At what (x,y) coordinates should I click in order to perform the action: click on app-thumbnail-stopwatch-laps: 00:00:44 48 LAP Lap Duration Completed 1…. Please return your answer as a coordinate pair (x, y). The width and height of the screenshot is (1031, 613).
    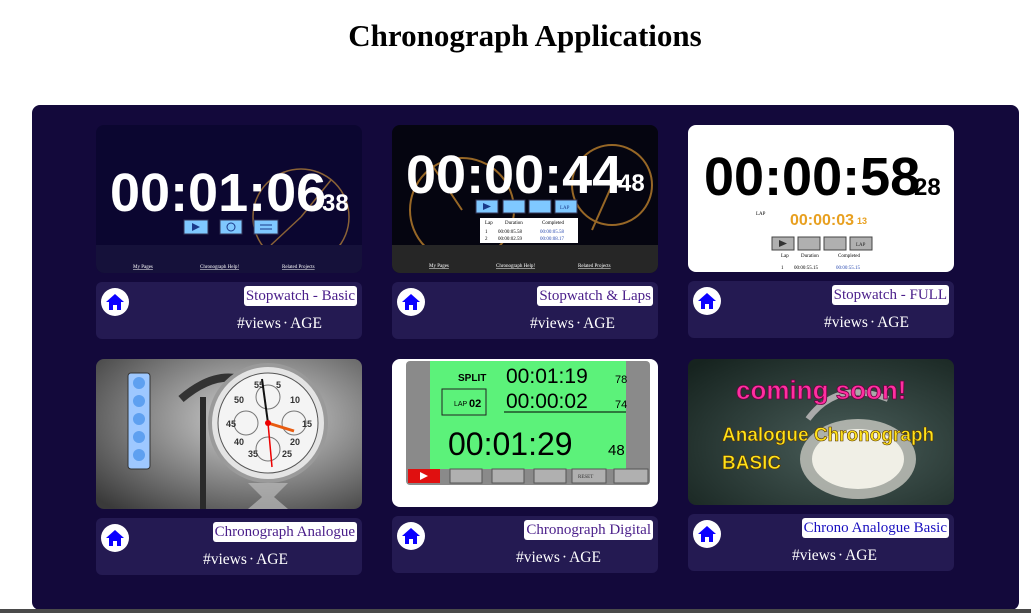
    Looking at the image, I should click on (525, 199).